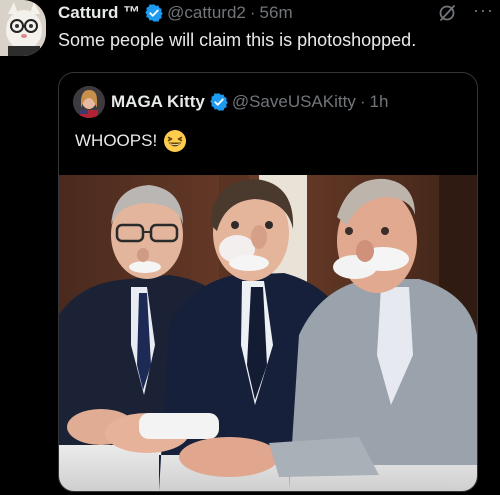 This screenshot has width=500, height=495. What do you see at coordinates (89, 102) in the screenshot?
I see `quoted-author-avatar` at bounding box center [89, 102].